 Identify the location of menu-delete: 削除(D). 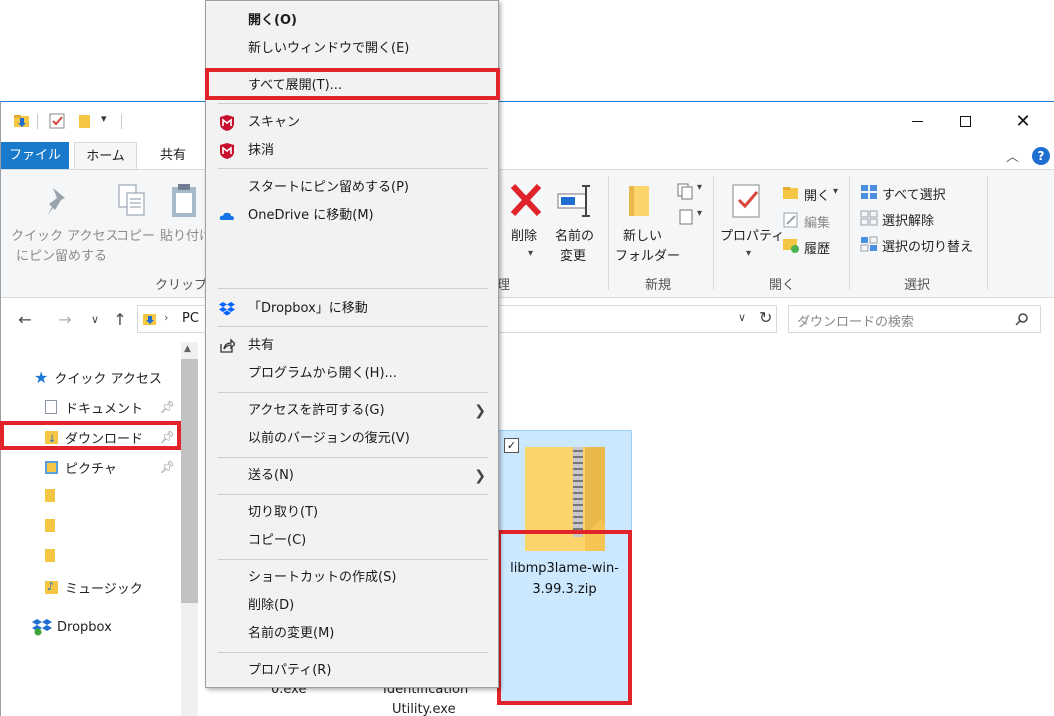
(352, 606).